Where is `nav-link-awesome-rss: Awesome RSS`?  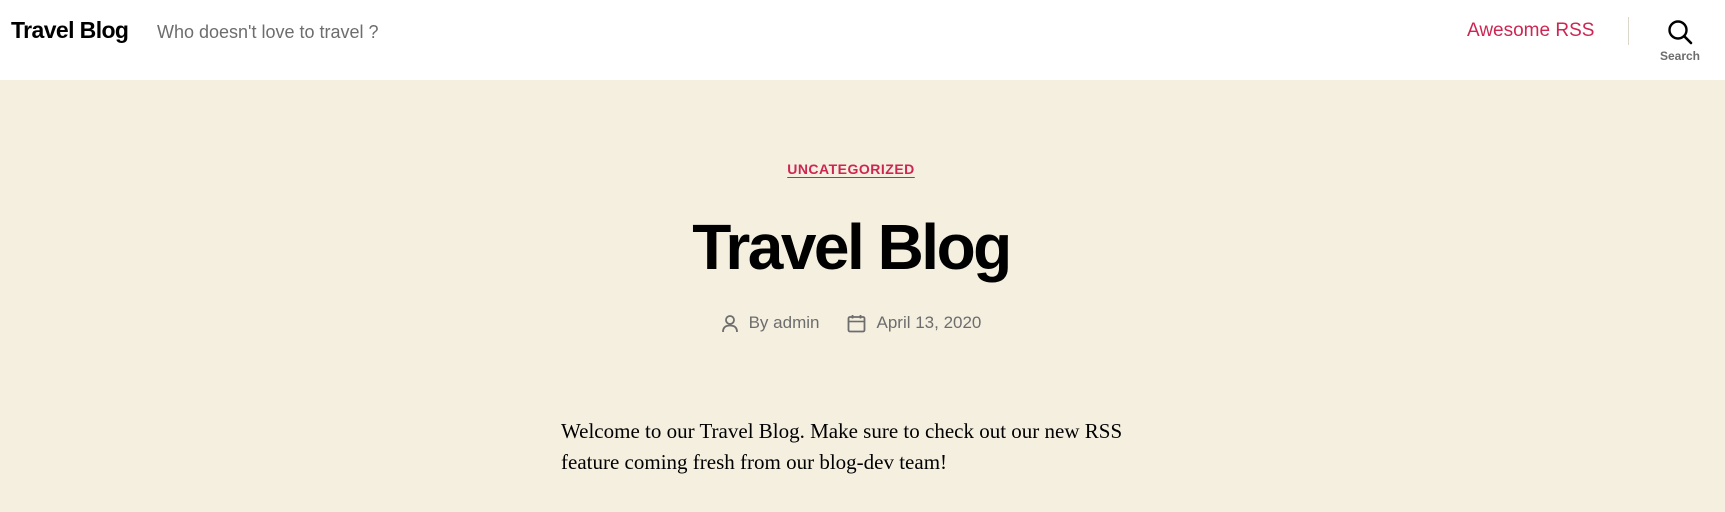 nav-link-awesome-rss: Awesome RSS is located at coordinates (1530, 31).